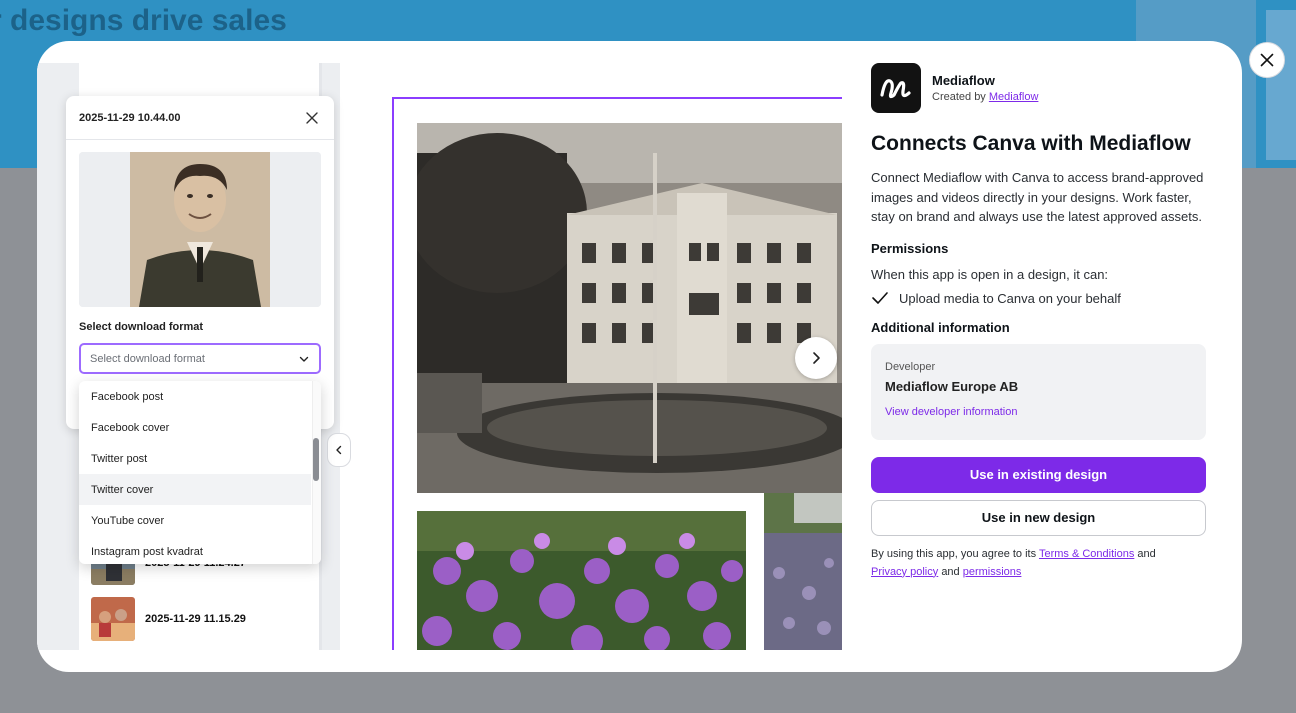 This screenshot has width=1296, height=713. Describe the element at coordinates (195, 489) in the screenshot. I see `dropdown-option: Twitter cover` at that location.